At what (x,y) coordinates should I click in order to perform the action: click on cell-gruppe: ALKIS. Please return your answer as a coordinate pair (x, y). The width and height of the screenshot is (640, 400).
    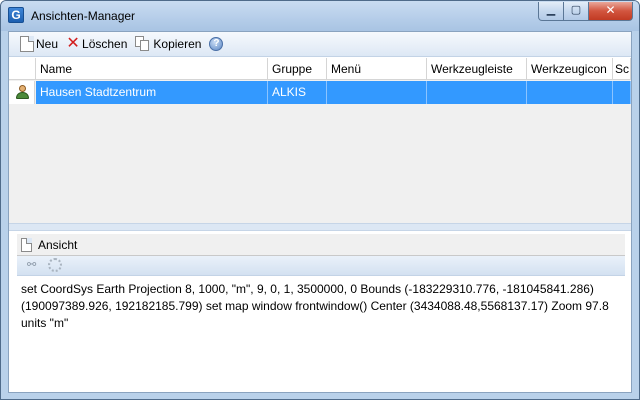
    Looking at the image, I should click on (297, 92).